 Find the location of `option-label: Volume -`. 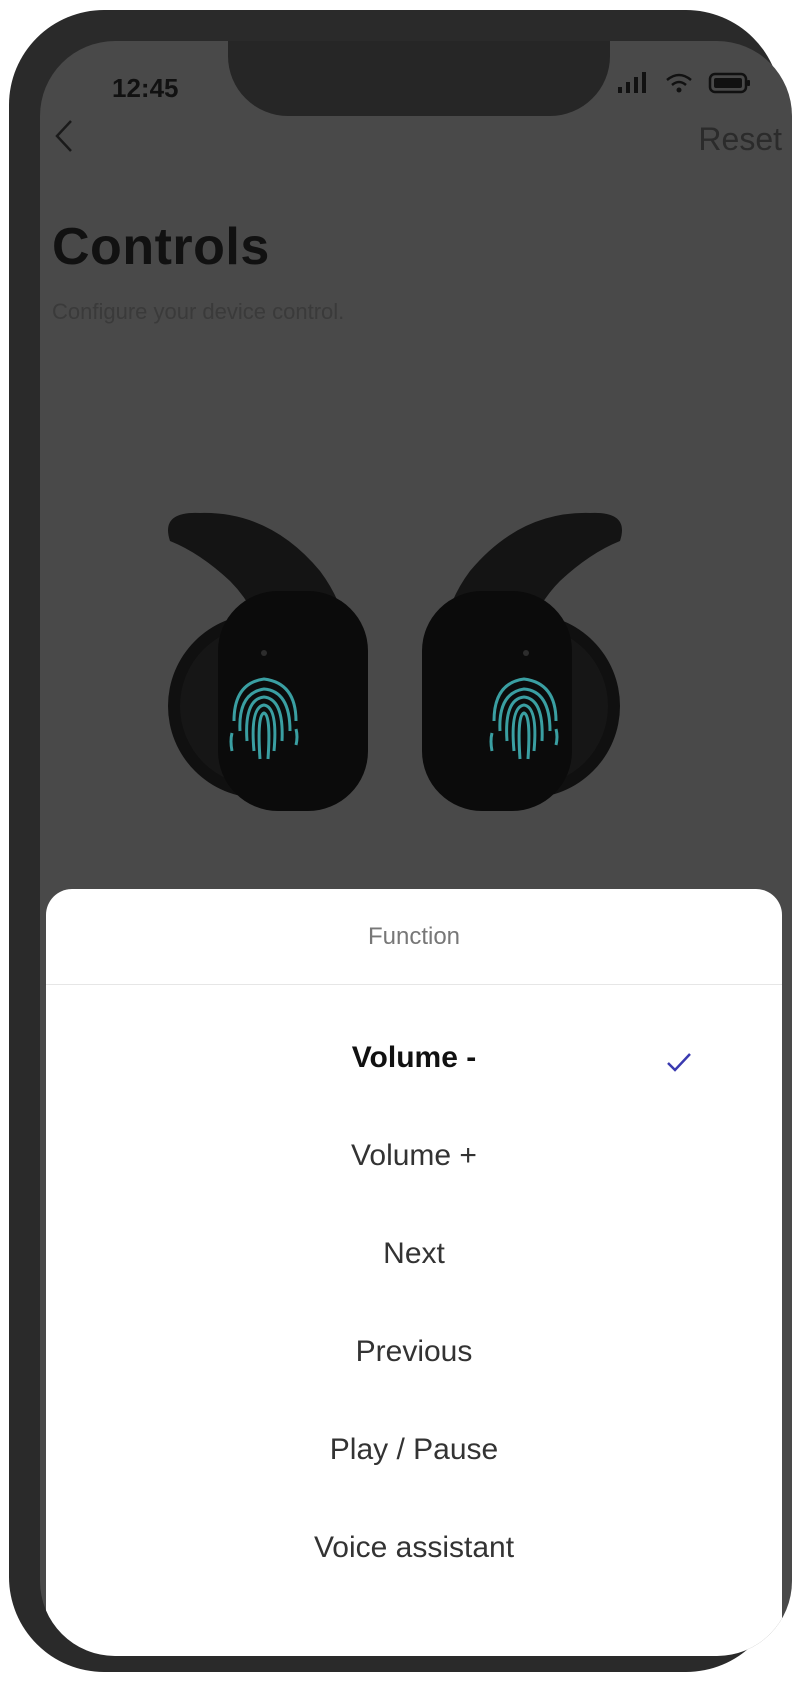

option-label: Volume - is located at coordinates (414, 1057).